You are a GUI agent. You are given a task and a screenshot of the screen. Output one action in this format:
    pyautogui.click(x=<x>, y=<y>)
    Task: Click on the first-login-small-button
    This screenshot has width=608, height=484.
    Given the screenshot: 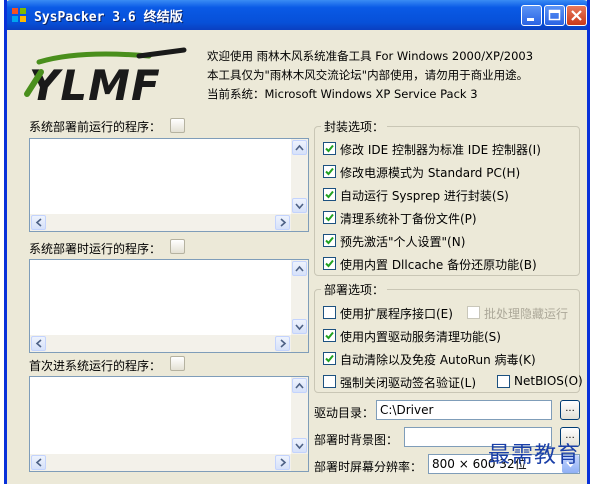 What is the action you would take?
    pyautogui.click(x=177, y=363)
    